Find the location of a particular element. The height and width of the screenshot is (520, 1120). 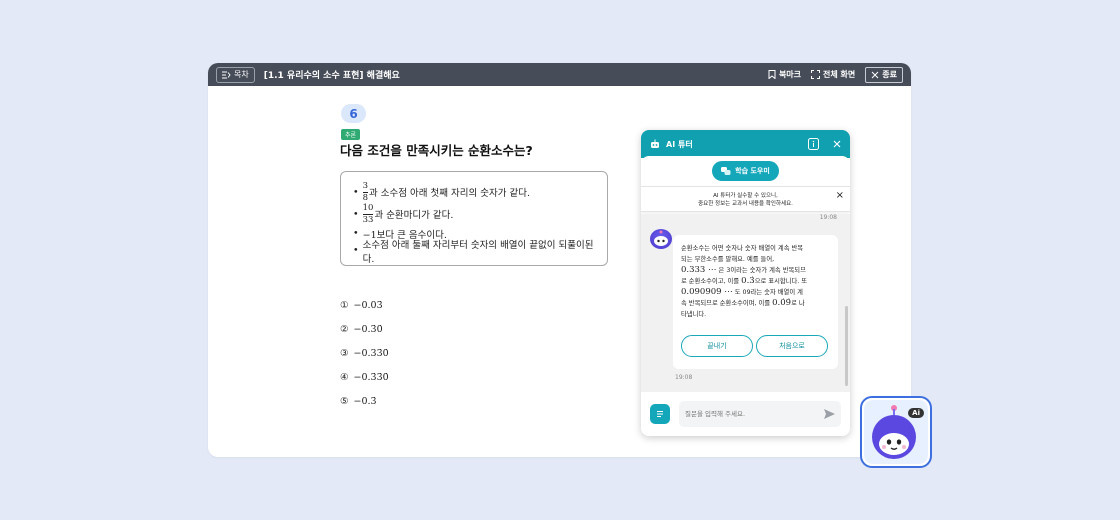

fraction: 10 33 is located at coordinates (368, 214).